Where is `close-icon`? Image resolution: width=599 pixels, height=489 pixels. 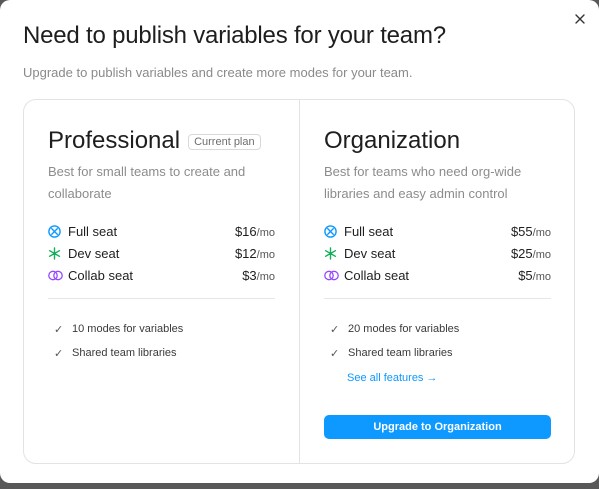
close-icon is located at coordinates (580, 19).